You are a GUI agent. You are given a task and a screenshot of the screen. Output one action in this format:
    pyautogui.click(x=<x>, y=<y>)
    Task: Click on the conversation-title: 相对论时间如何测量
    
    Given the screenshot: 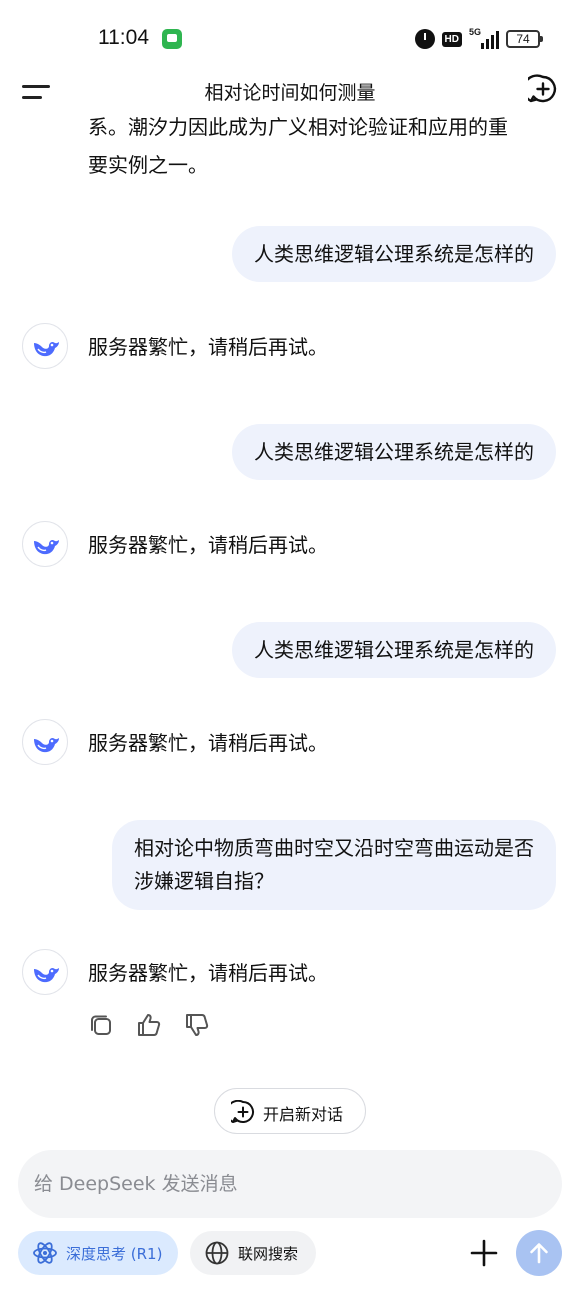 What is the action you would take?
    pyautogui.click(x=290, y=93)
    